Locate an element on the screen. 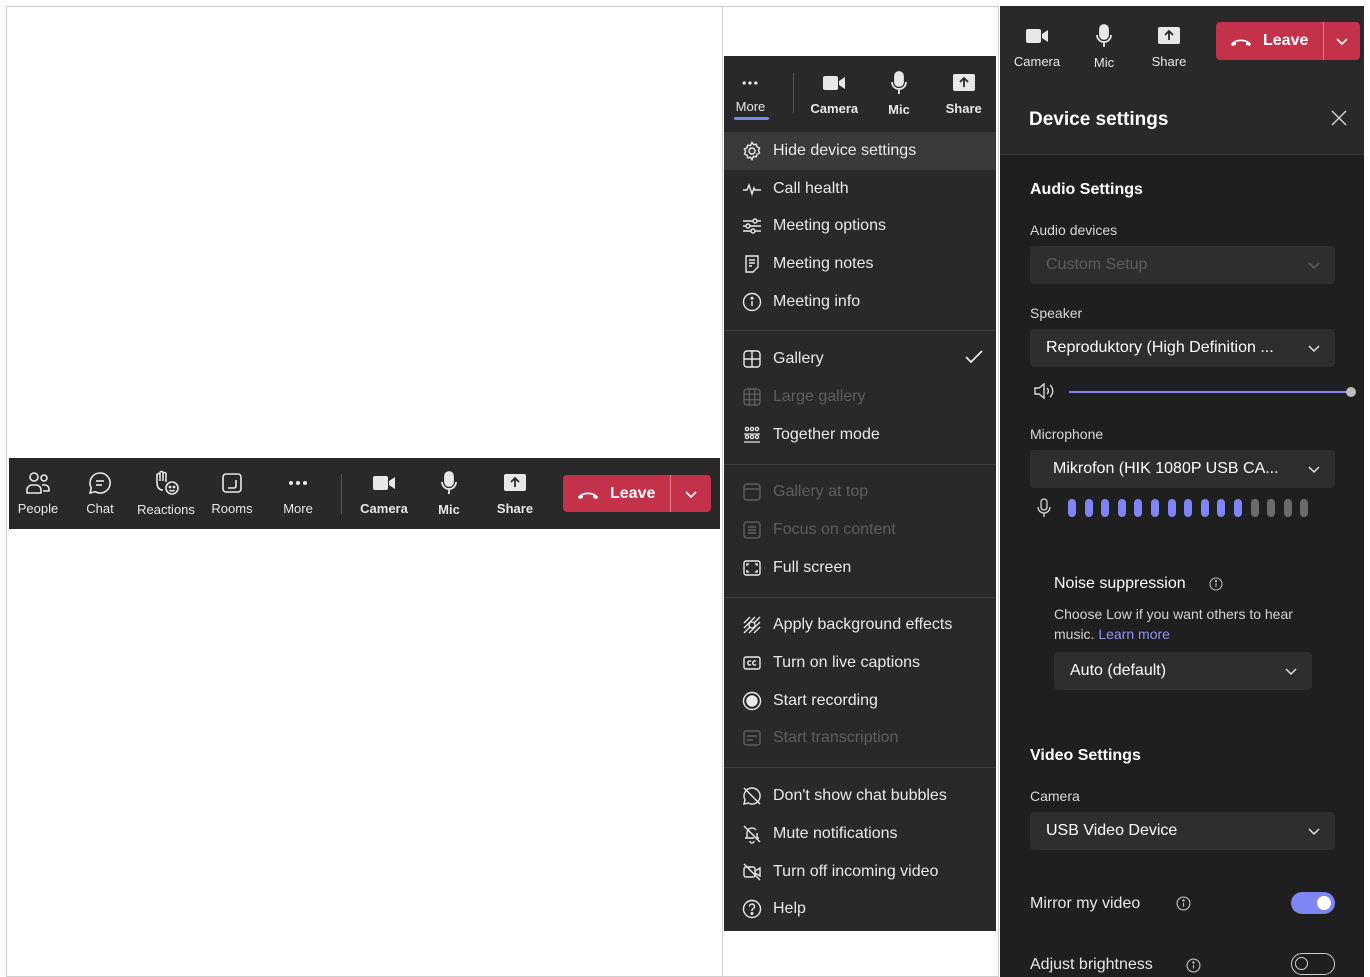 This screenshot has height=977, width=1370. device-settings-header: Device settings is located at coordinates (1182, 120).